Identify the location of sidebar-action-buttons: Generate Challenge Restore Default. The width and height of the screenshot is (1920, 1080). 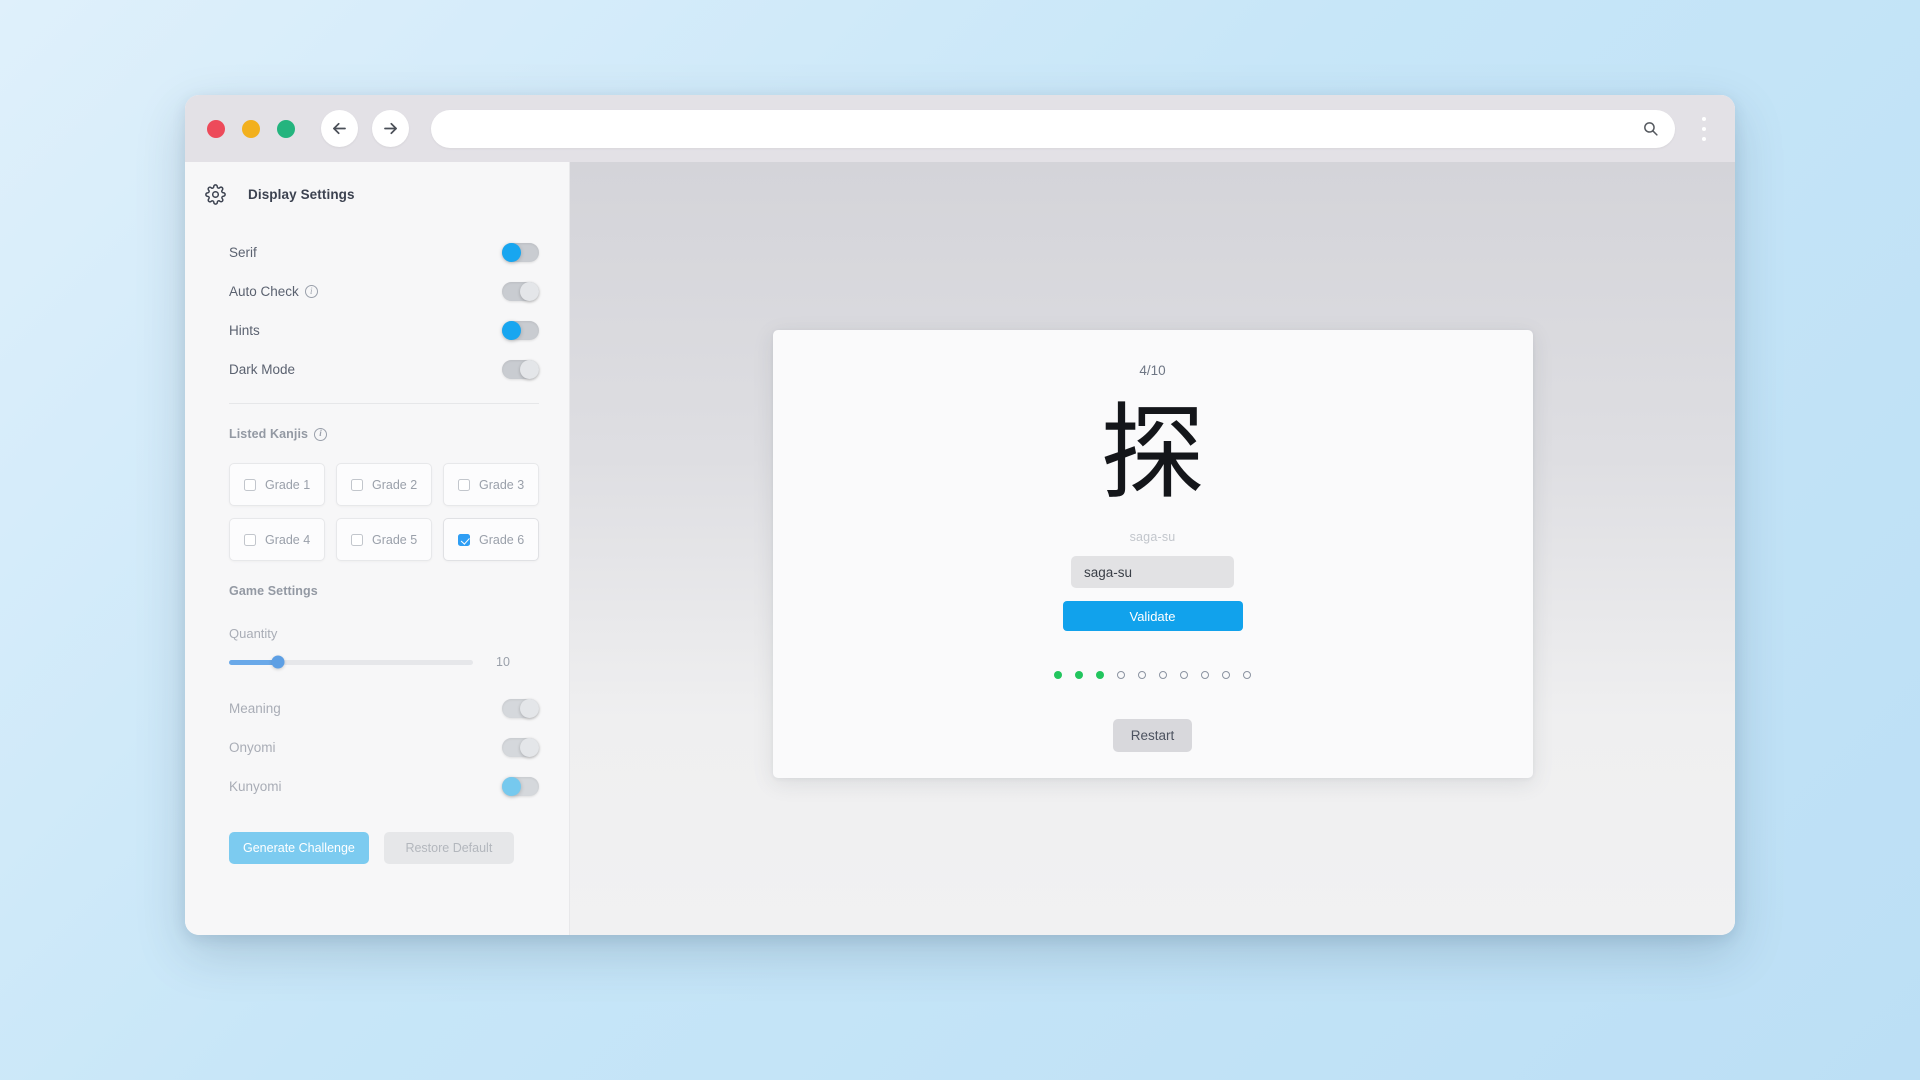
(384, 848).